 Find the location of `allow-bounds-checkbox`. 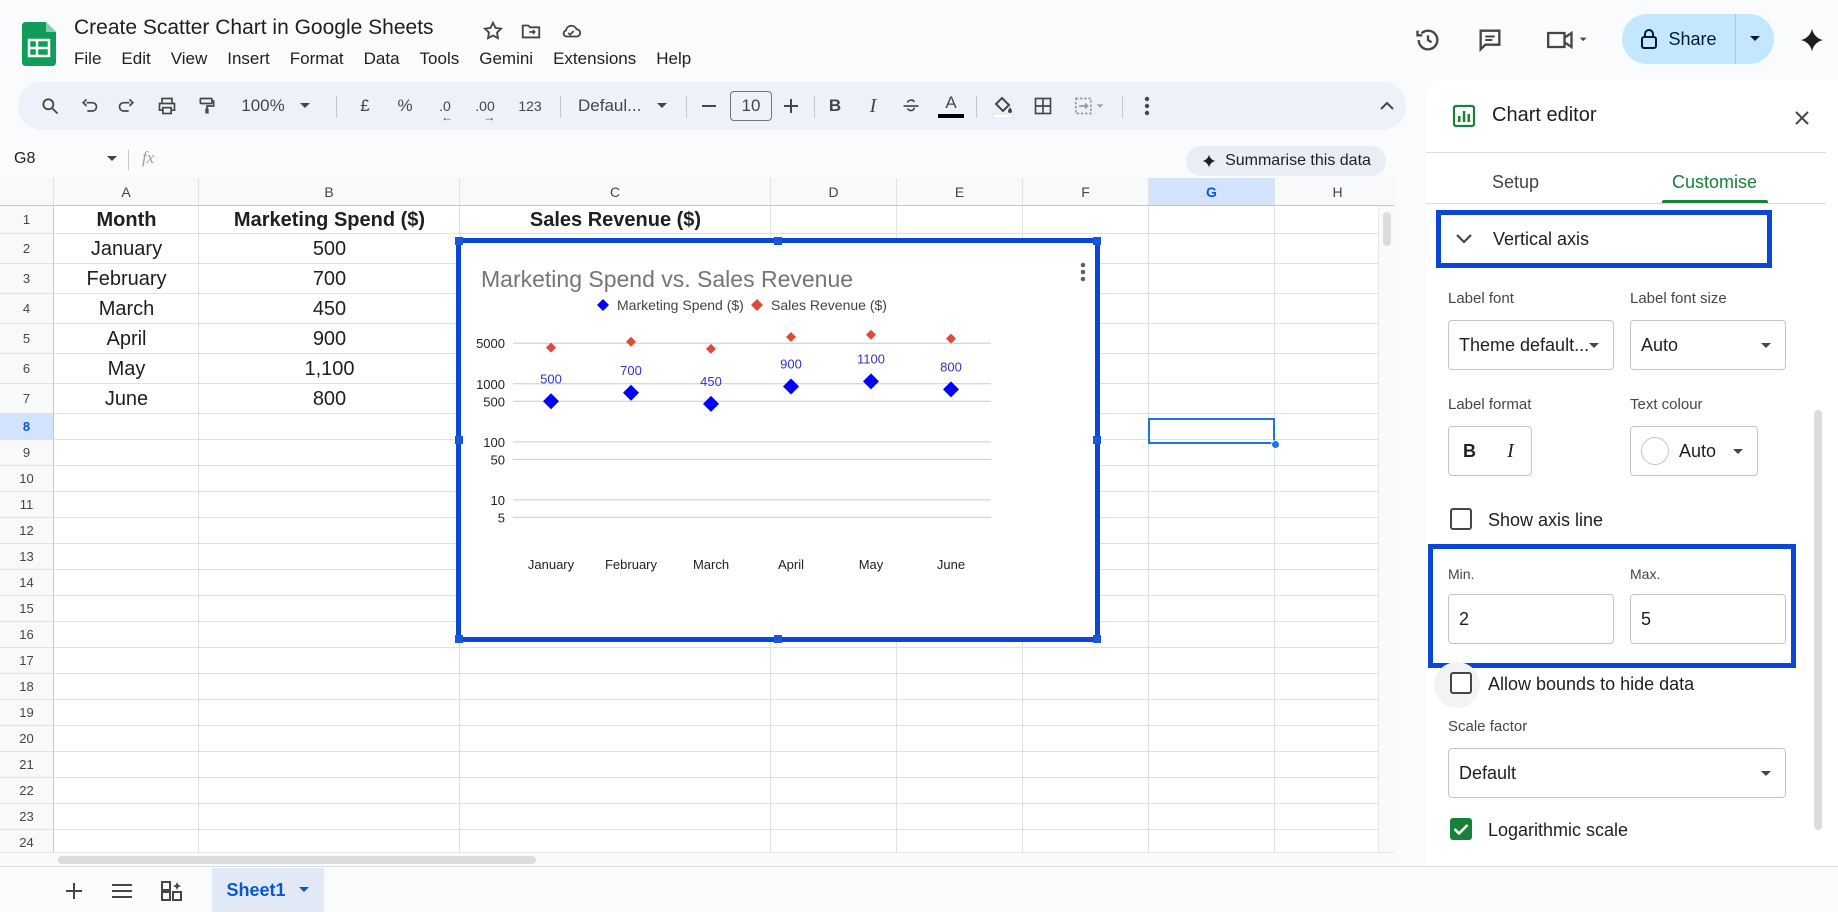

allow-bounds-checkbox is located at coordinates (1461, 683).